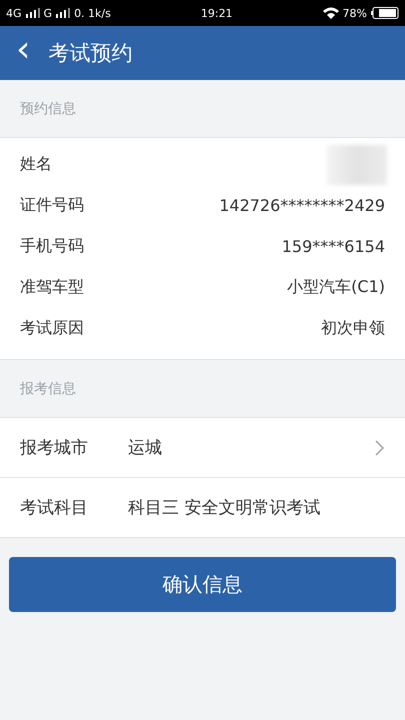 The width and height of the screenshot is (405, 720). What do you see at coordinates (52, 246) in the screenshot?
I see `row-label: 手机号码` at bounding box center [52, 246].